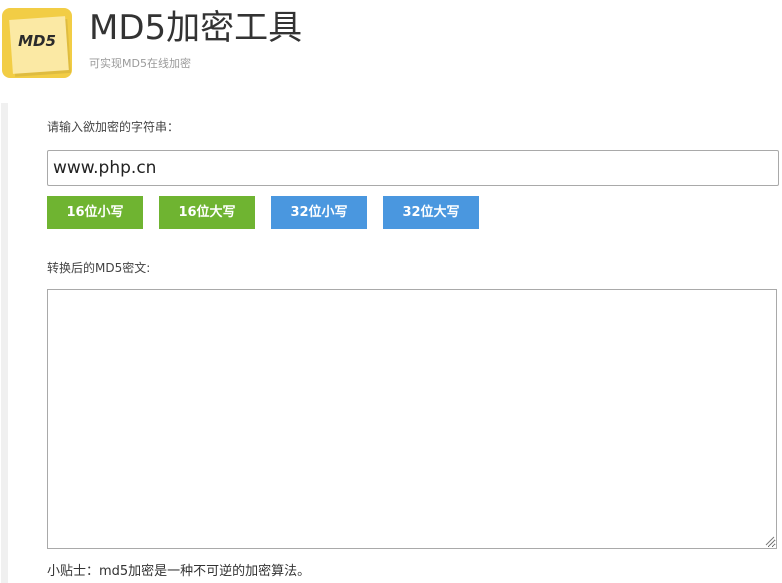  Describe the element at coordinates (431, 212) in the screenshot. I see `32-bit-uppercase-button: 32位大写` at that location.